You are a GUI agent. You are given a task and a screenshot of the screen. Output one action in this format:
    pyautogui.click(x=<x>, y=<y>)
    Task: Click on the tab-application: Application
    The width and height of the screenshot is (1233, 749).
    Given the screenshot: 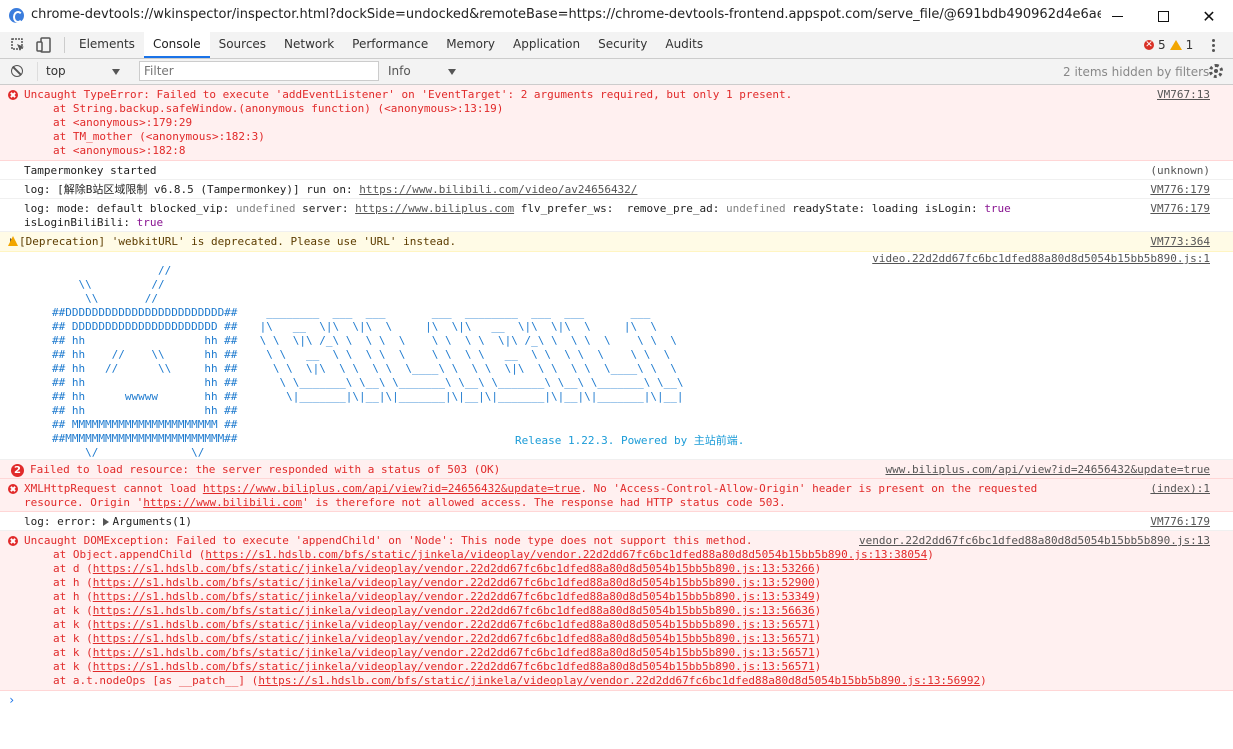 What is the action you would take?
    pyautogui.click(x=546, y=45)
    